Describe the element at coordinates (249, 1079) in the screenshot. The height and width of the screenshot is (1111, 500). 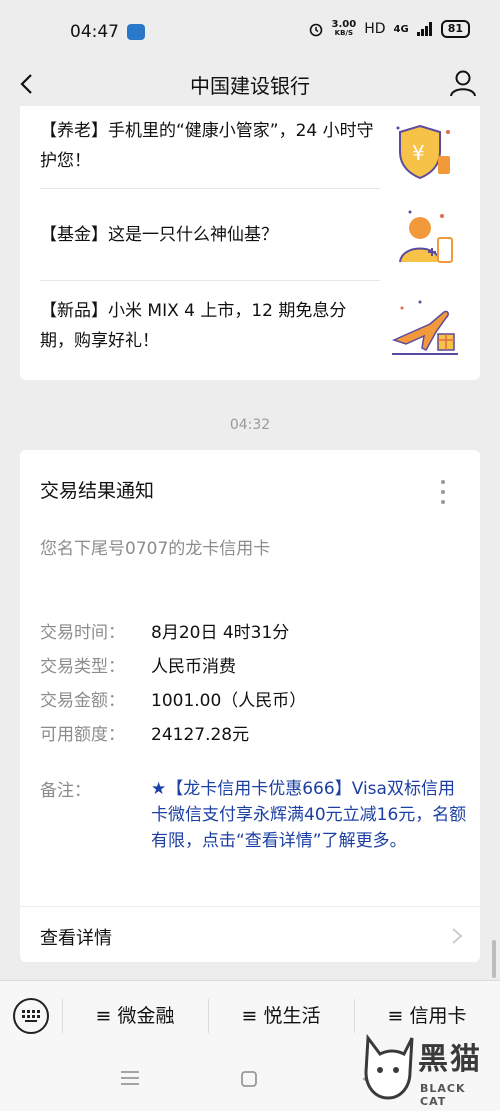
I see `home-nav-icon` at that location.